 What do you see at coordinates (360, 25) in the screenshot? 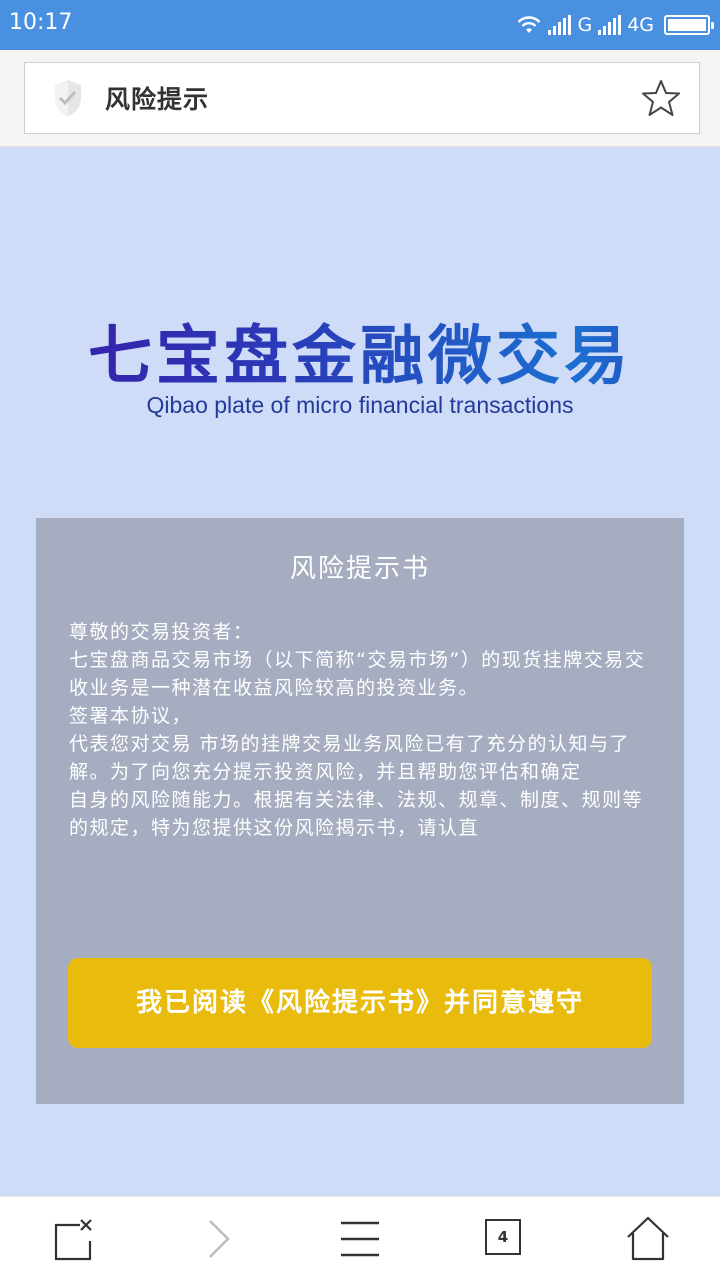
I see `status-bar: 10:17 G 4G` at bounding box center [360, 25].